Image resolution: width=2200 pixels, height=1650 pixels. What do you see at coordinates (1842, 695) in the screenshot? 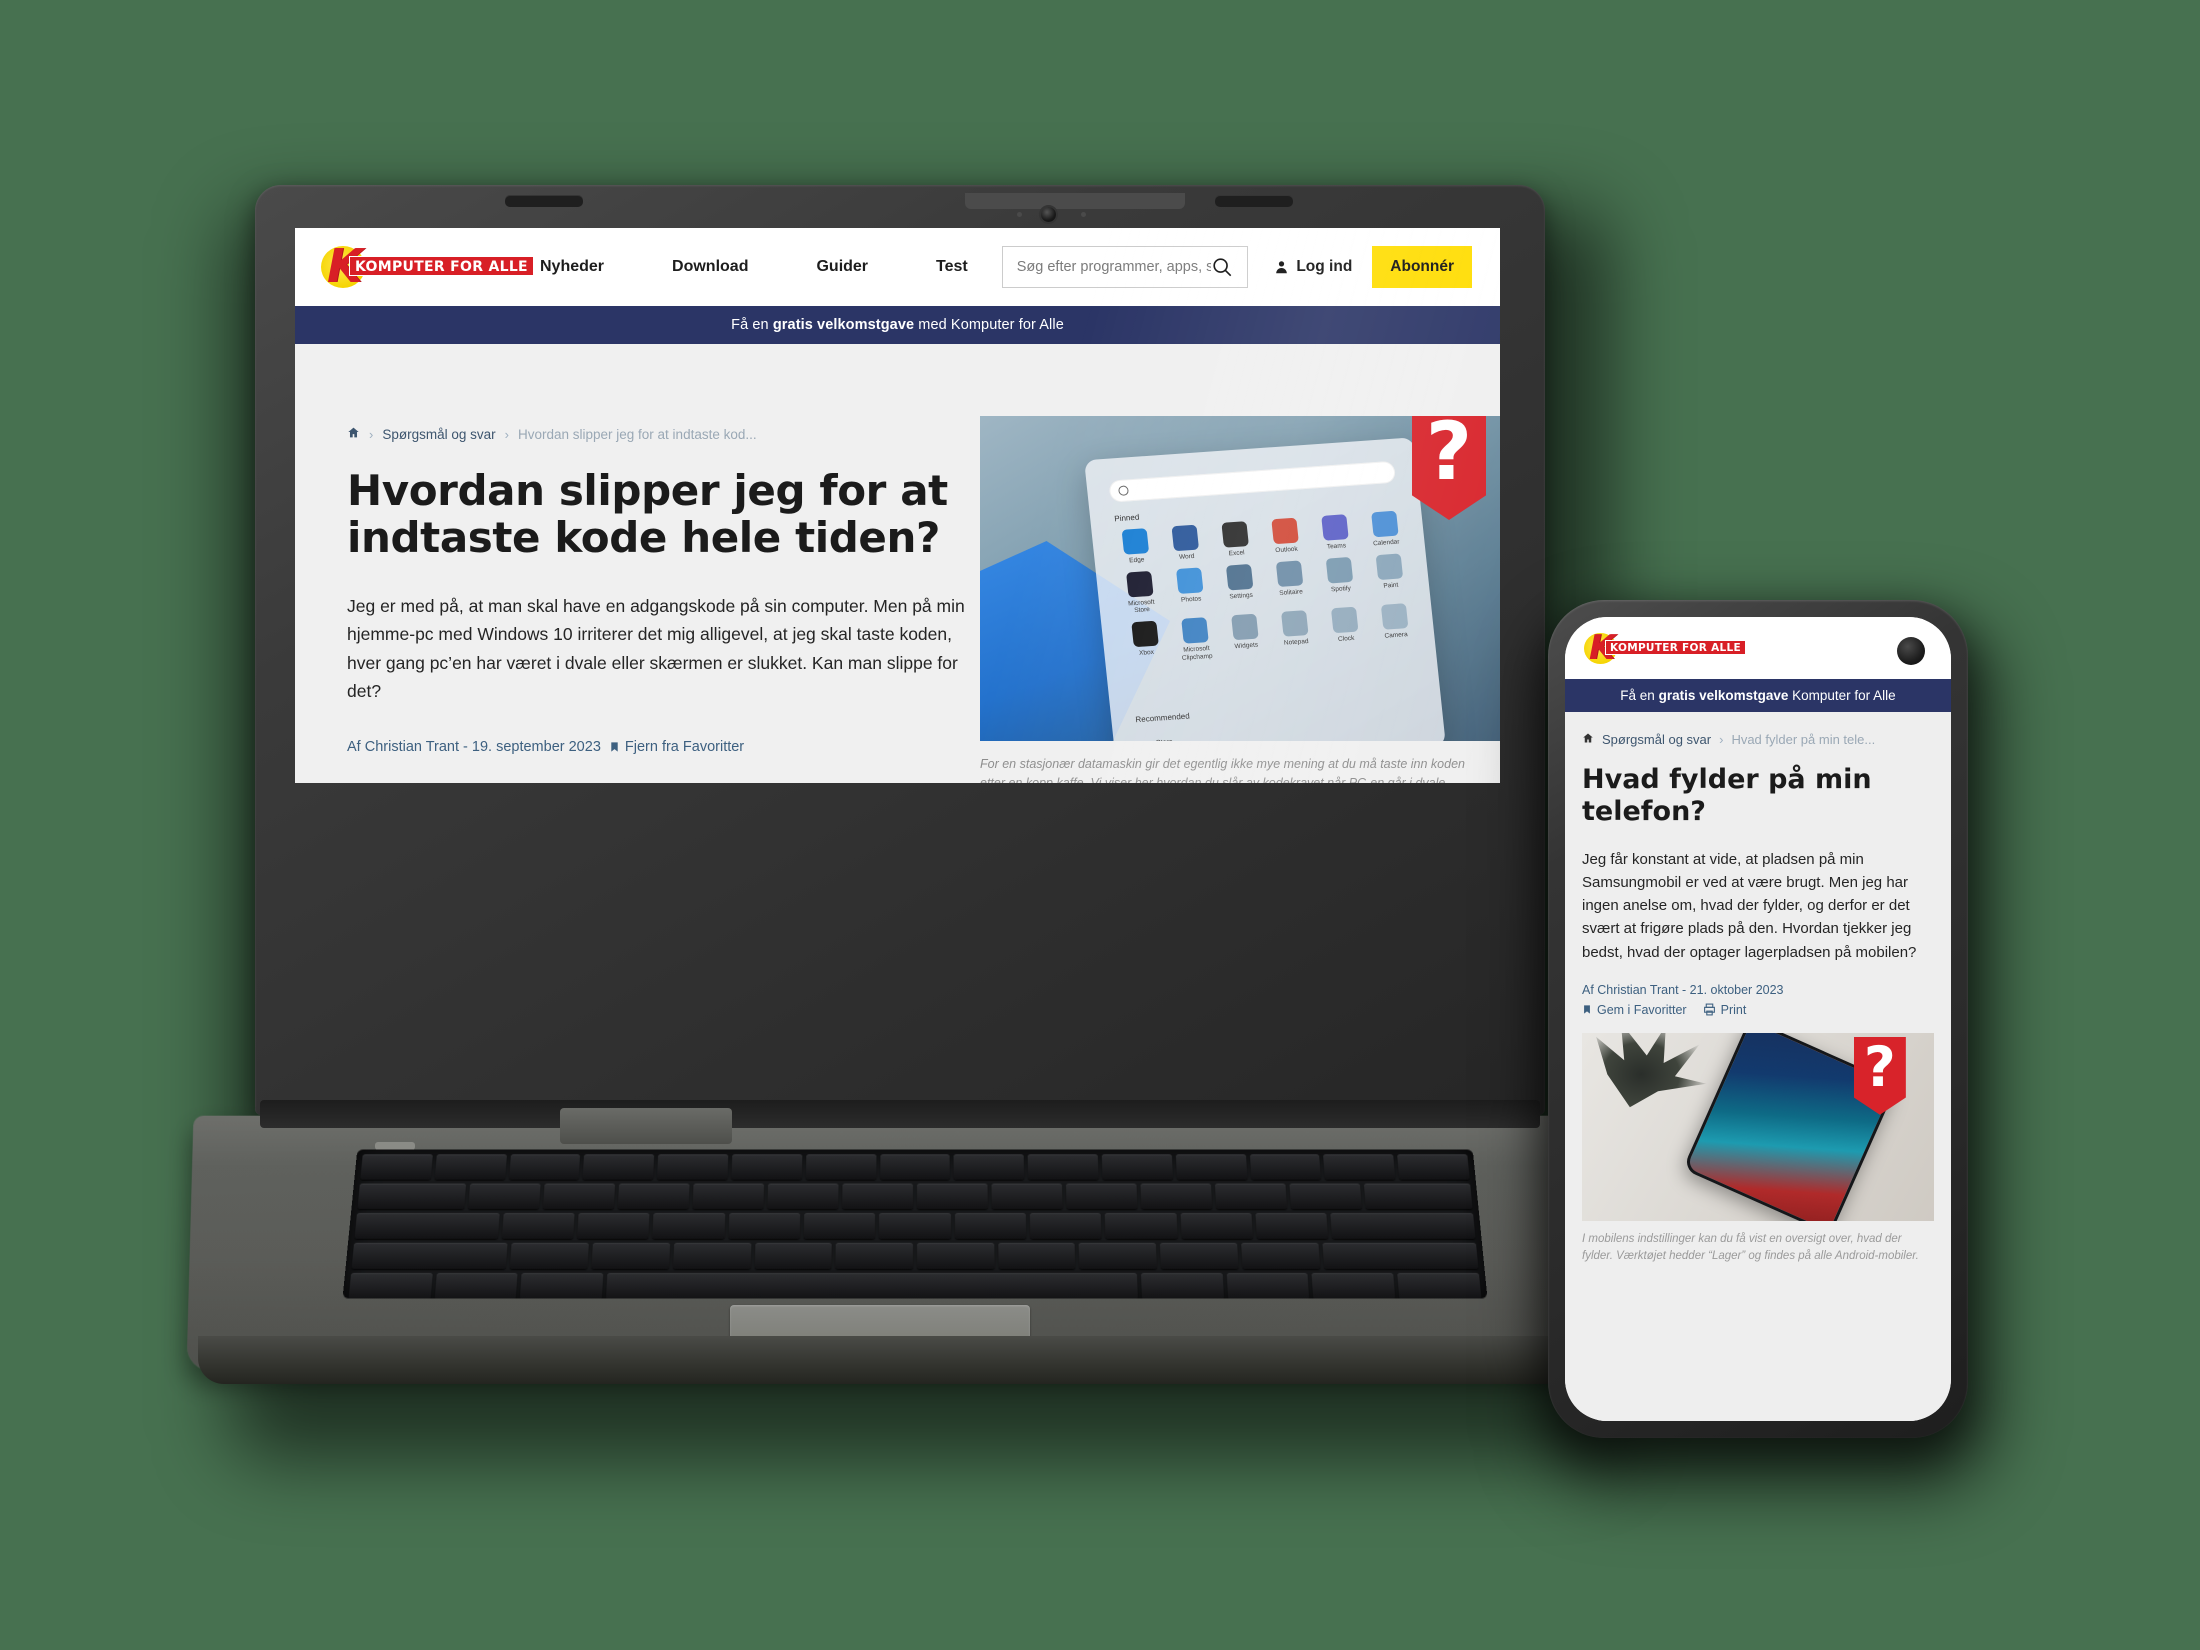
I see `phone-promo-suffix: Komputer for Alle` at bounding box center [1842, 695].